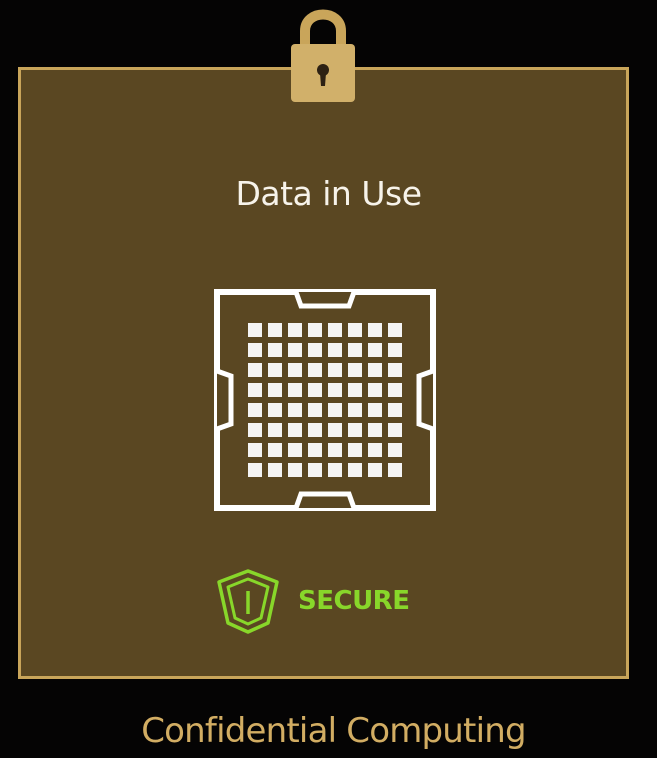 The width and height of the screenshot is (657, 758). What do you see at coordinates (325, 400) in the screenshot?
I see `chip-icon` at bounding box center [325, 400].